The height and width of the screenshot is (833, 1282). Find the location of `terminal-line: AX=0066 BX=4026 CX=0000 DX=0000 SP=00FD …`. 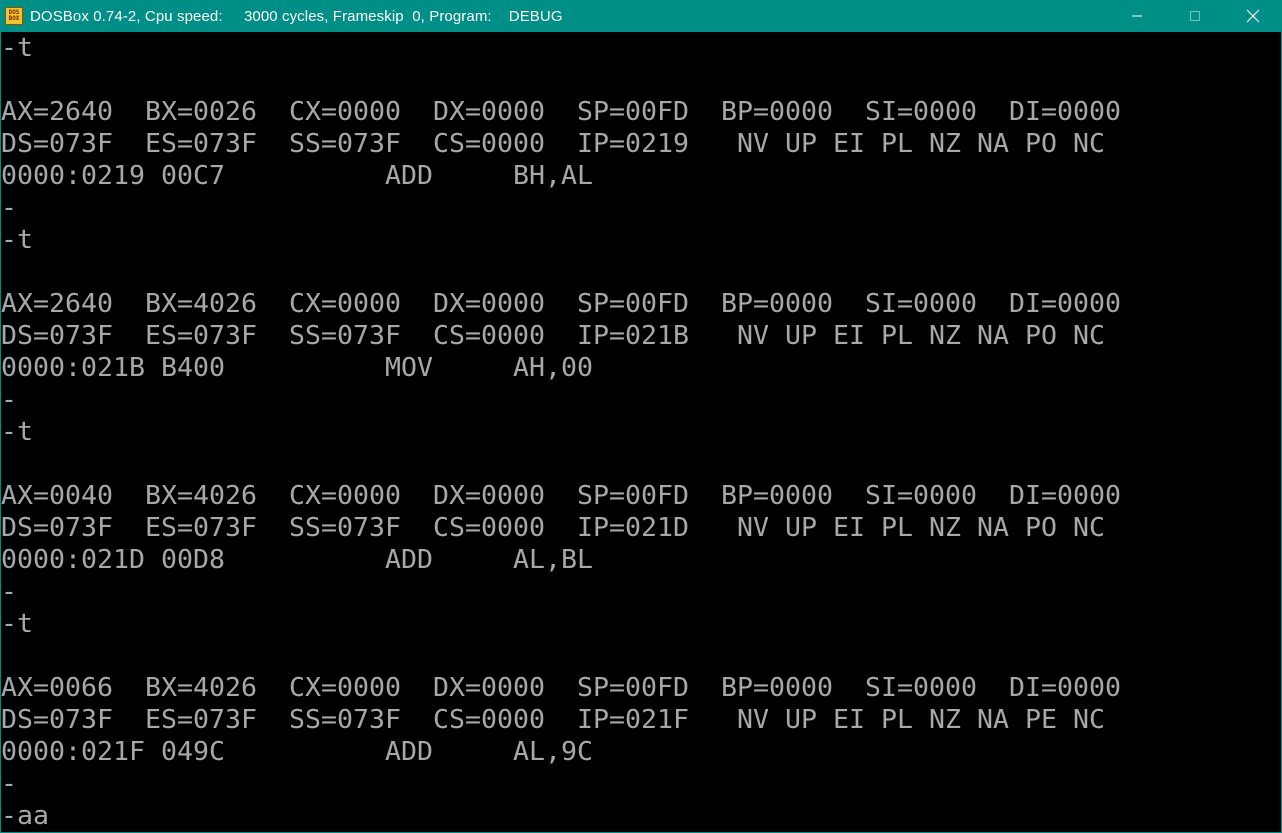

terminal-line: AX=0066 BX=4026 CX=0000 DX=0000 SP=00FD … is located at coordinates (561, 688).